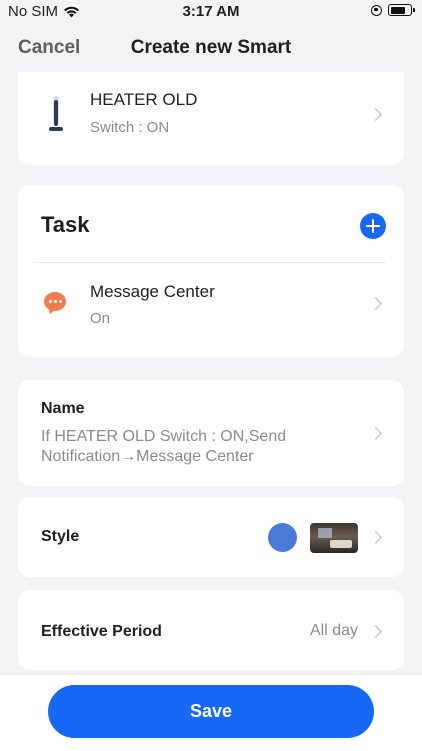 Image resolution: width=422 pixels, height=751 pixels. What do you see at coordinates (100, 318) in the screenshot?
I see `task-item-status: On` at bounding box center [100, 318].